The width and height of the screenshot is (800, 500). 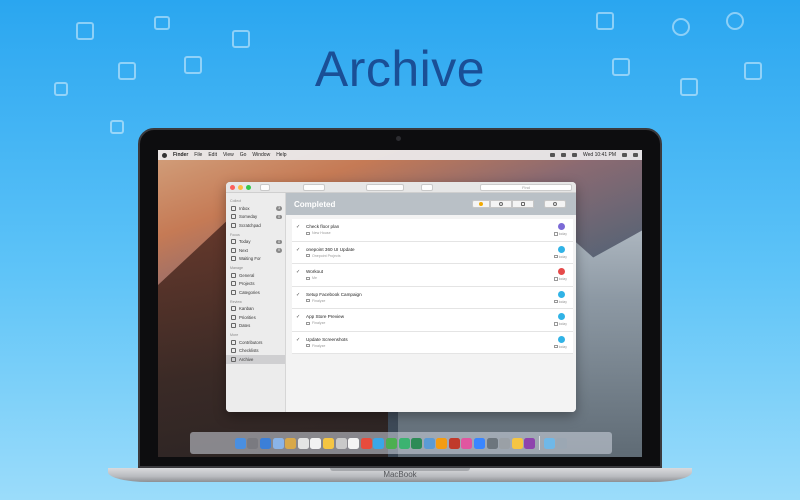 What do you see at coordinates (501, 204) in the screenshot?
I see `restore-button` at bounding box center [501, 204].